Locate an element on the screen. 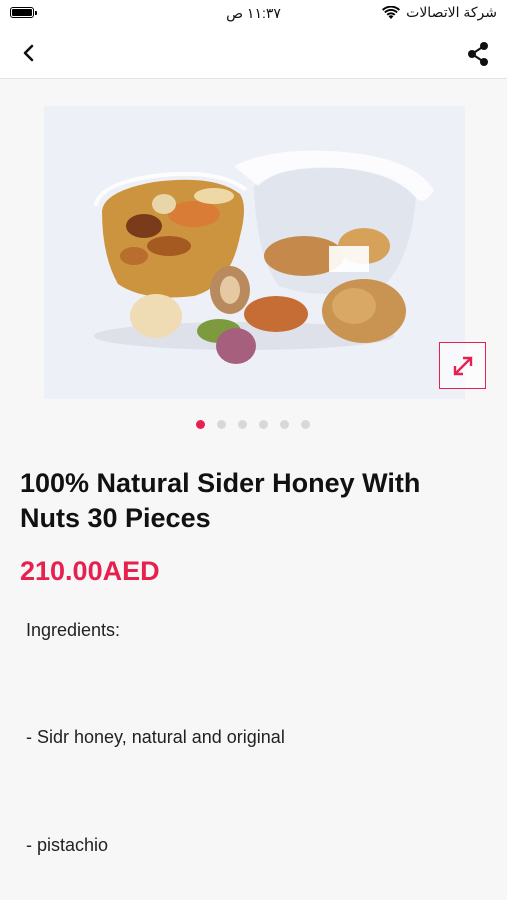 The image size is (507, 900). carrier-group: شركة الاتصالات is located at coordinates (439, 12).